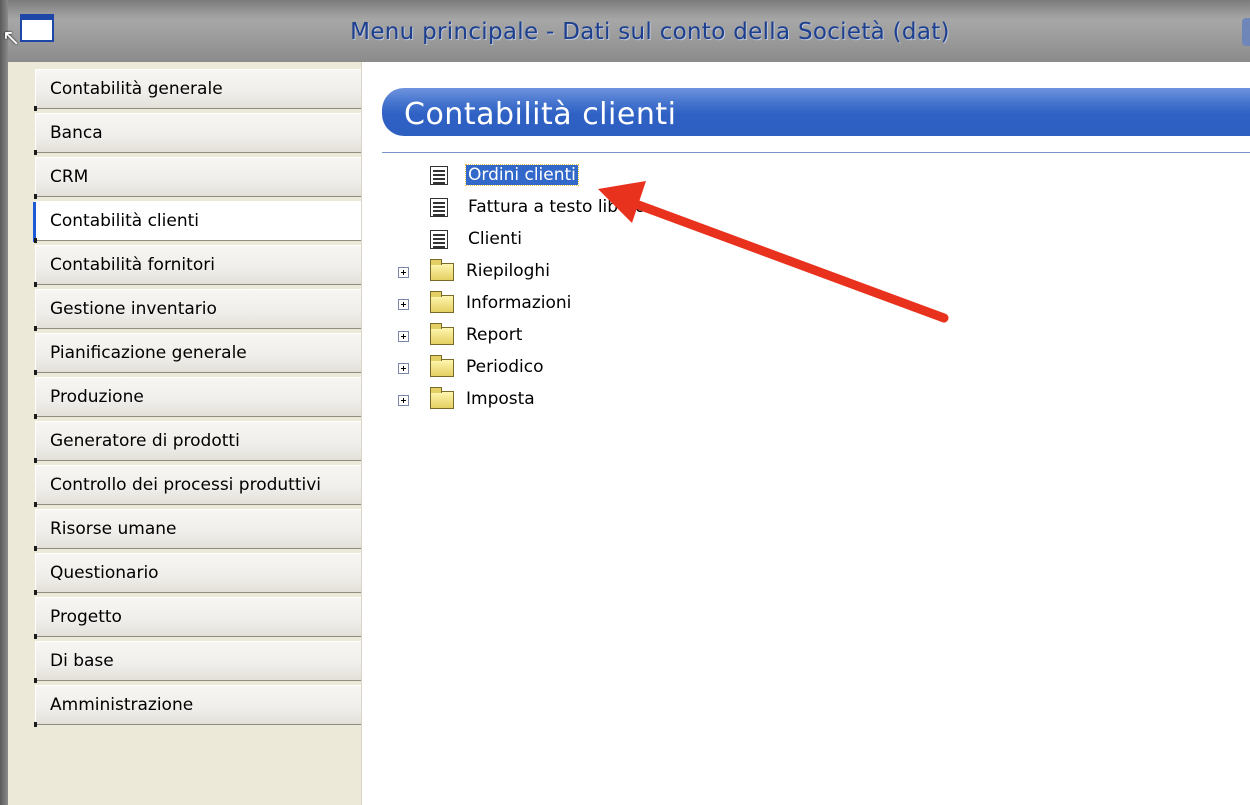 This screenshot has width=1250, height=805. What do you see at coordinates (69, 177) in the screenshot?
I see `sidebar-item-label: CRM` at bounding box center [69, 177].